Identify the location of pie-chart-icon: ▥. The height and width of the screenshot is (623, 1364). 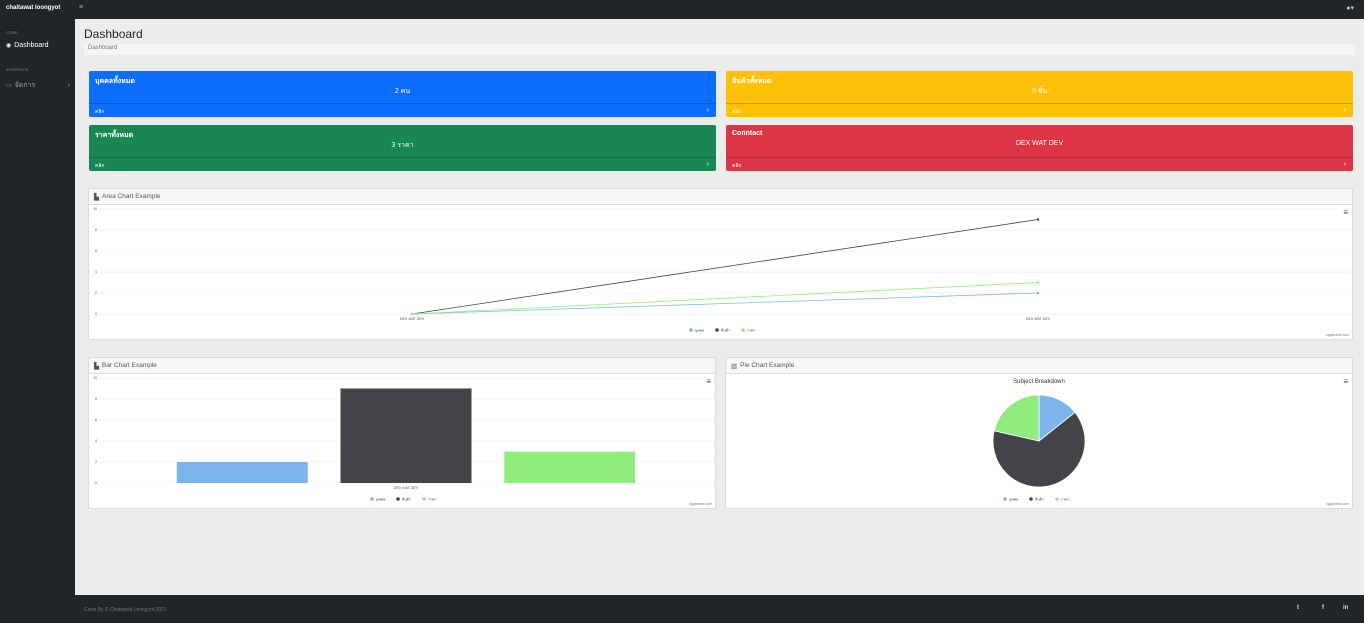
(734, 366).